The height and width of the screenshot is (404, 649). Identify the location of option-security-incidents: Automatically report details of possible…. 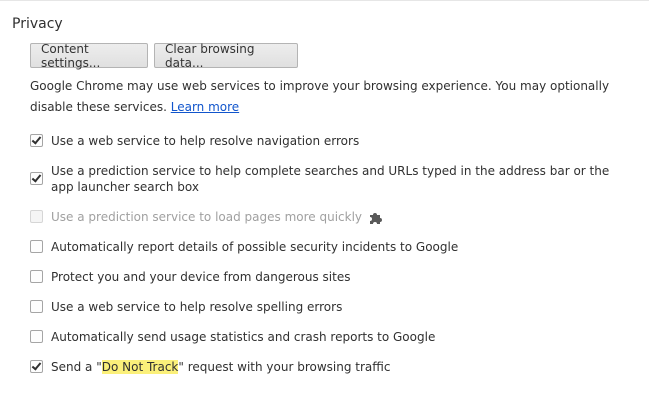
(320, 247).